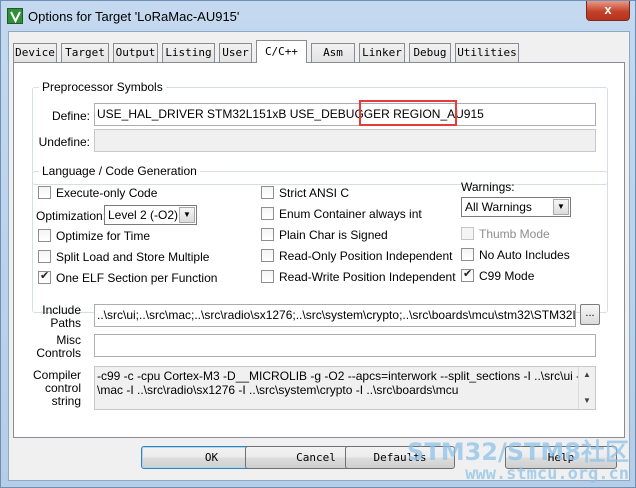  What do you see at coordinates (367, 277) in the screenshot?
I see `readwrite-pi-label: Read-Write Position Independent` at bounding box center [367, 277].